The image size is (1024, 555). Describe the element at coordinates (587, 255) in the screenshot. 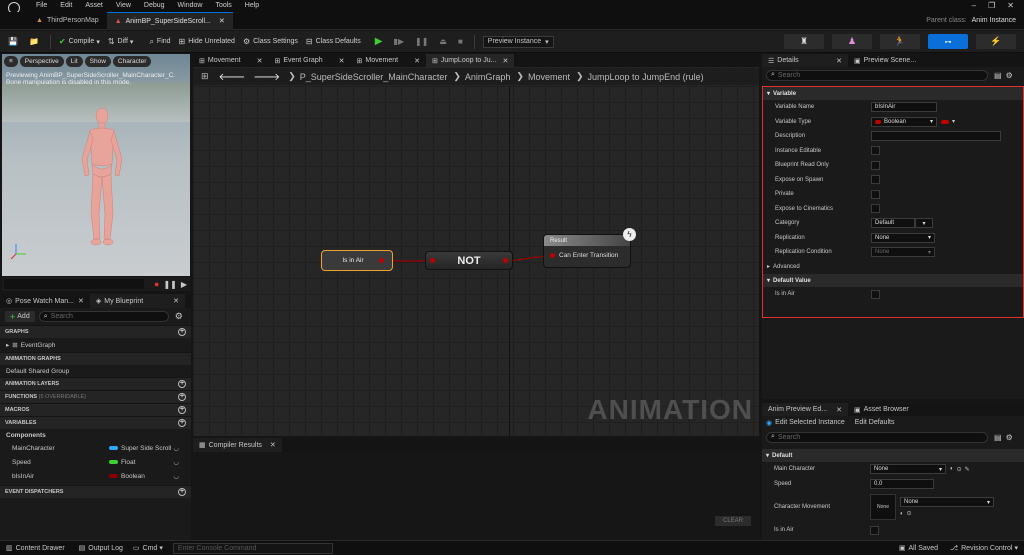

I see `can-enter-transition-pin: Can Enter Transition` at that location.